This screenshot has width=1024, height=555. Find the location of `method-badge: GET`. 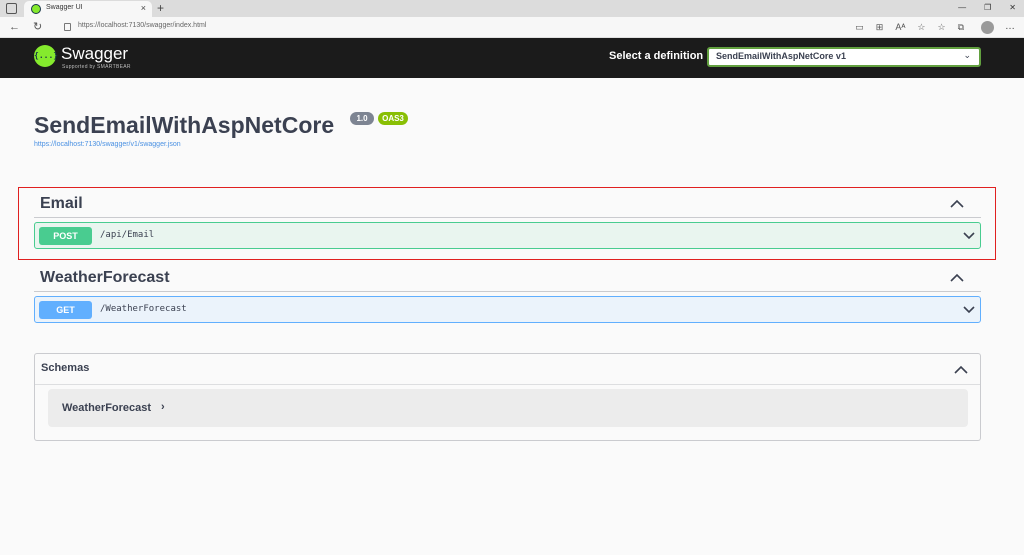

method-badge: GET is located at coordinates (65, 310).